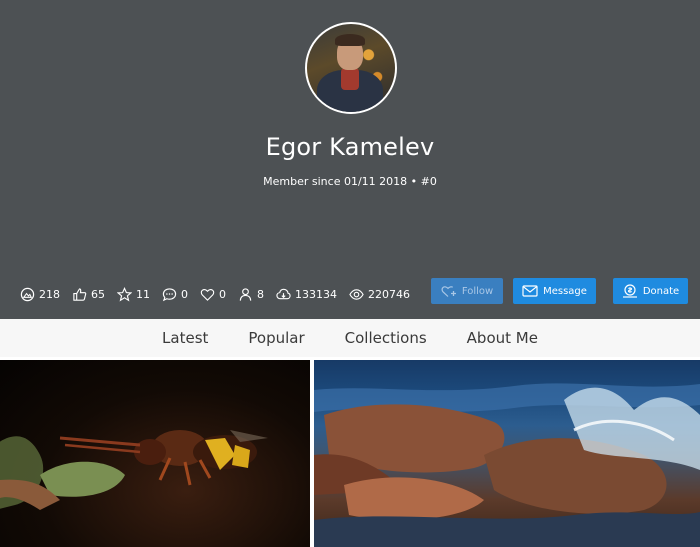 Image resolution: width=700 pixels, height=547 pixels. Describe the element at coordinates (27, 294) in the screenshot. I see `photos-icon` at that location.